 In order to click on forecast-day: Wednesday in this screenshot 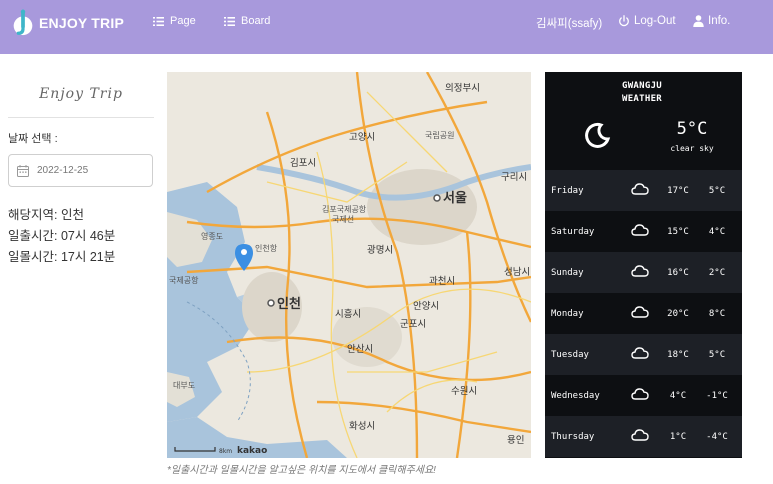, I will do `click(575, 395)`.